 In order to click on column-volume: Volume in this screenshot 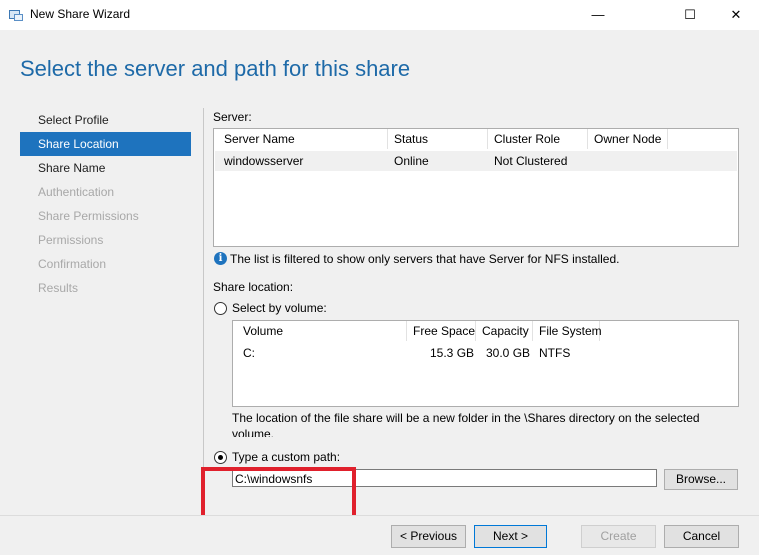, I will do `click(322, 331)`.